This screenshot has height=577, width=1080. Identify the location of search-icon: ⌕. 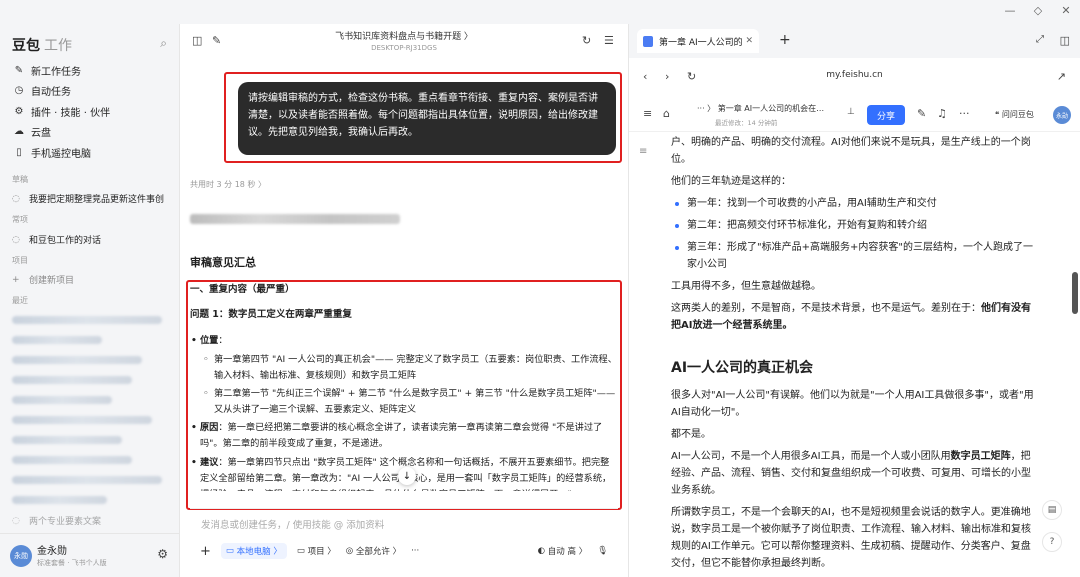
(163, 43).